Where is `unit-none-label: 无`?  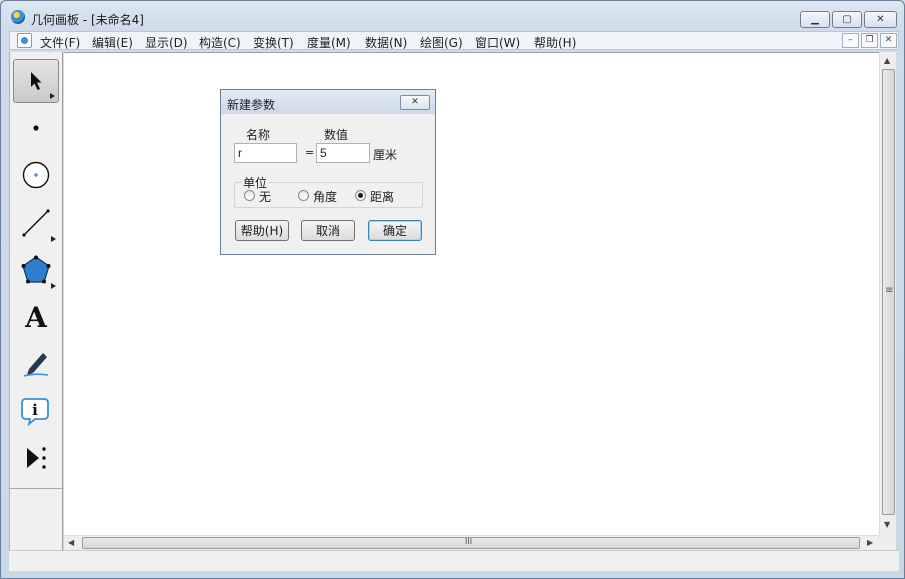
unit-none-label: 无 is located at coordinates (265, 196).